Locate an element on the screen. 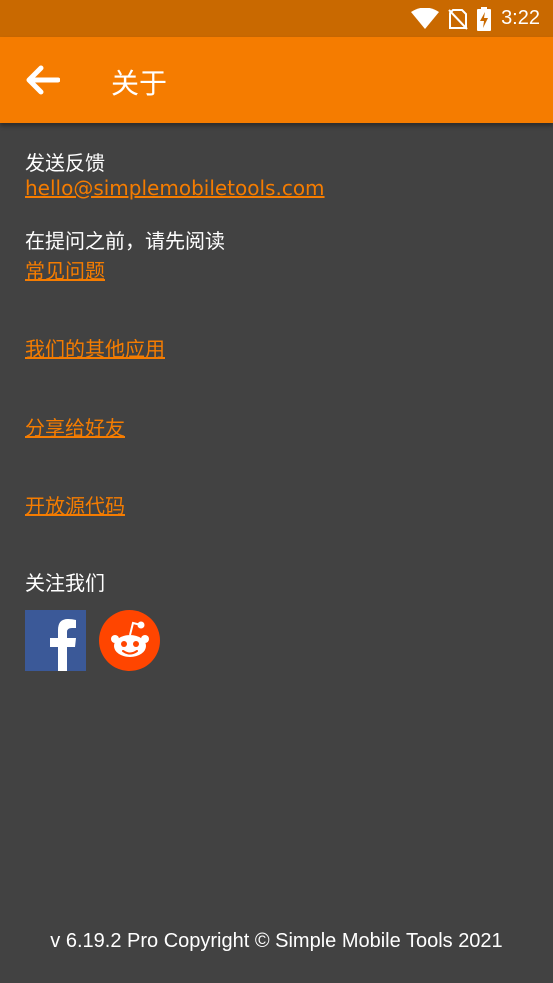  arrow-back-icon is located at coordinates (43, 80).